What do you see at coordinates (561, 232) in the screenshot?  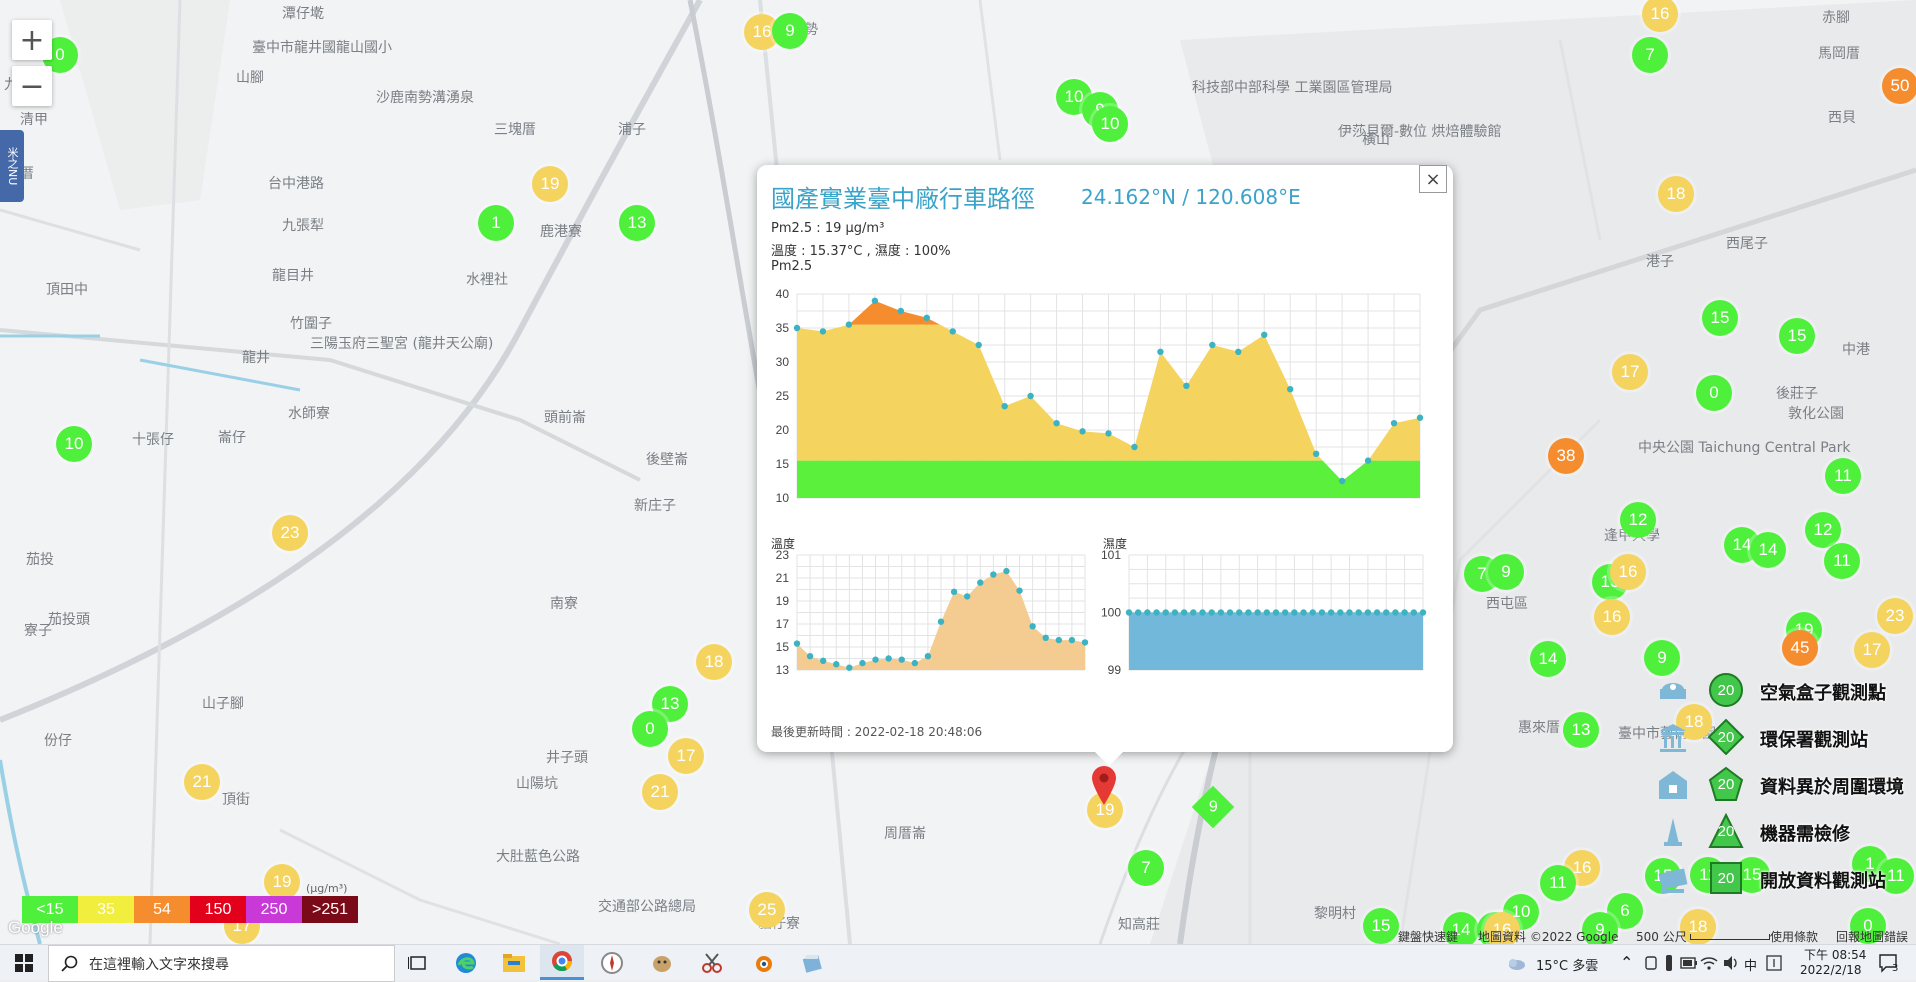 I see `map-place-label: 鹿港寮` at bounding box center [561, 232].